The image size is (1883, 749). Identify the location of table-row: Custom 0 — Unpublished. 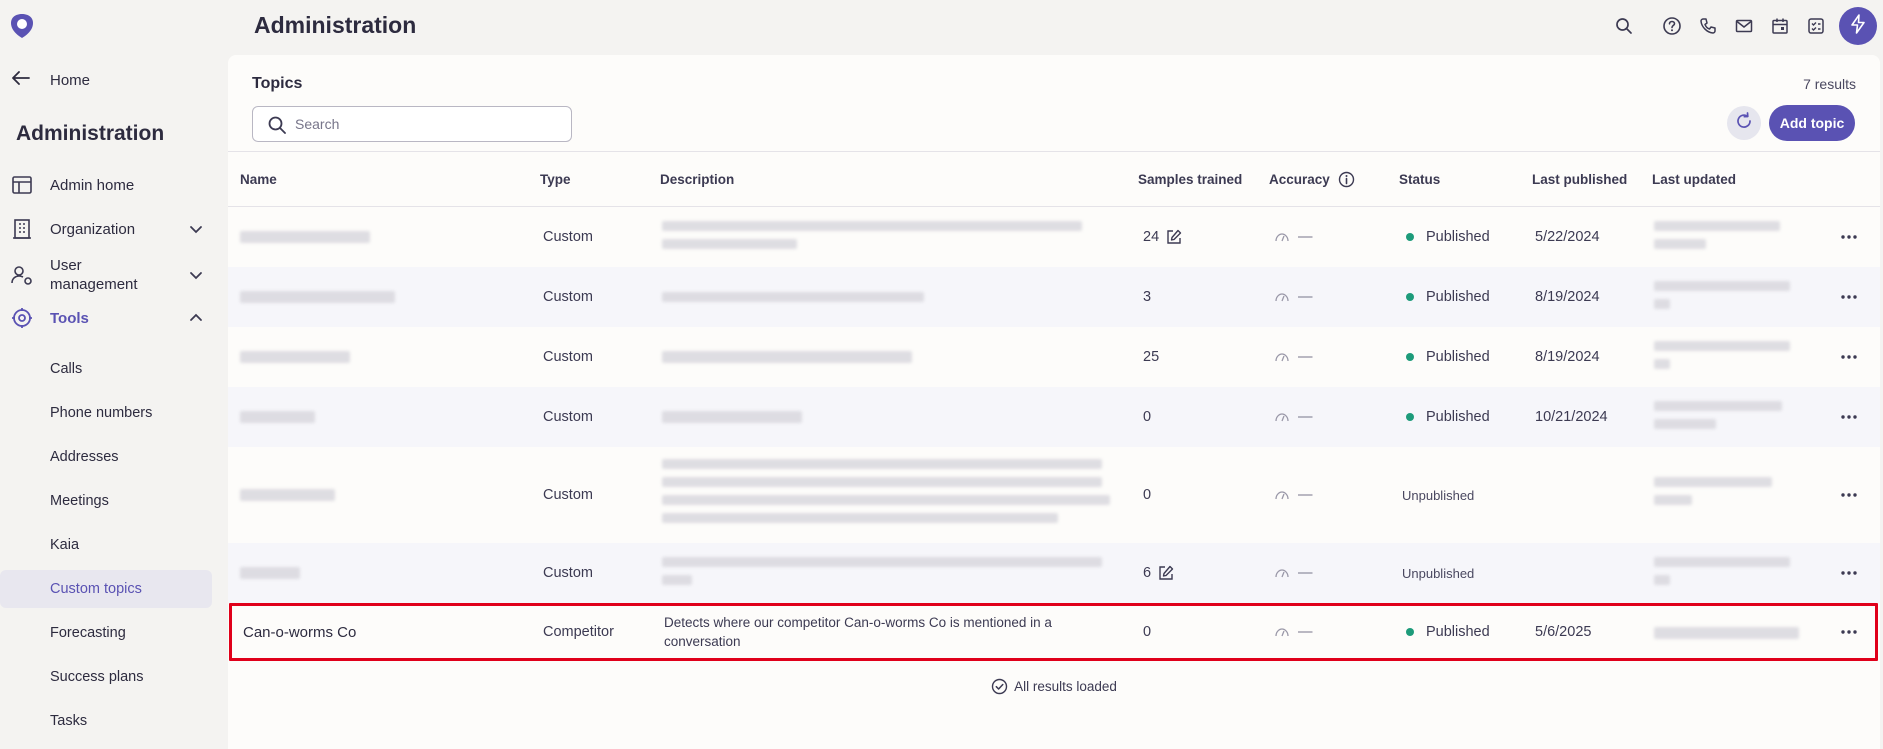
(1054, 495).